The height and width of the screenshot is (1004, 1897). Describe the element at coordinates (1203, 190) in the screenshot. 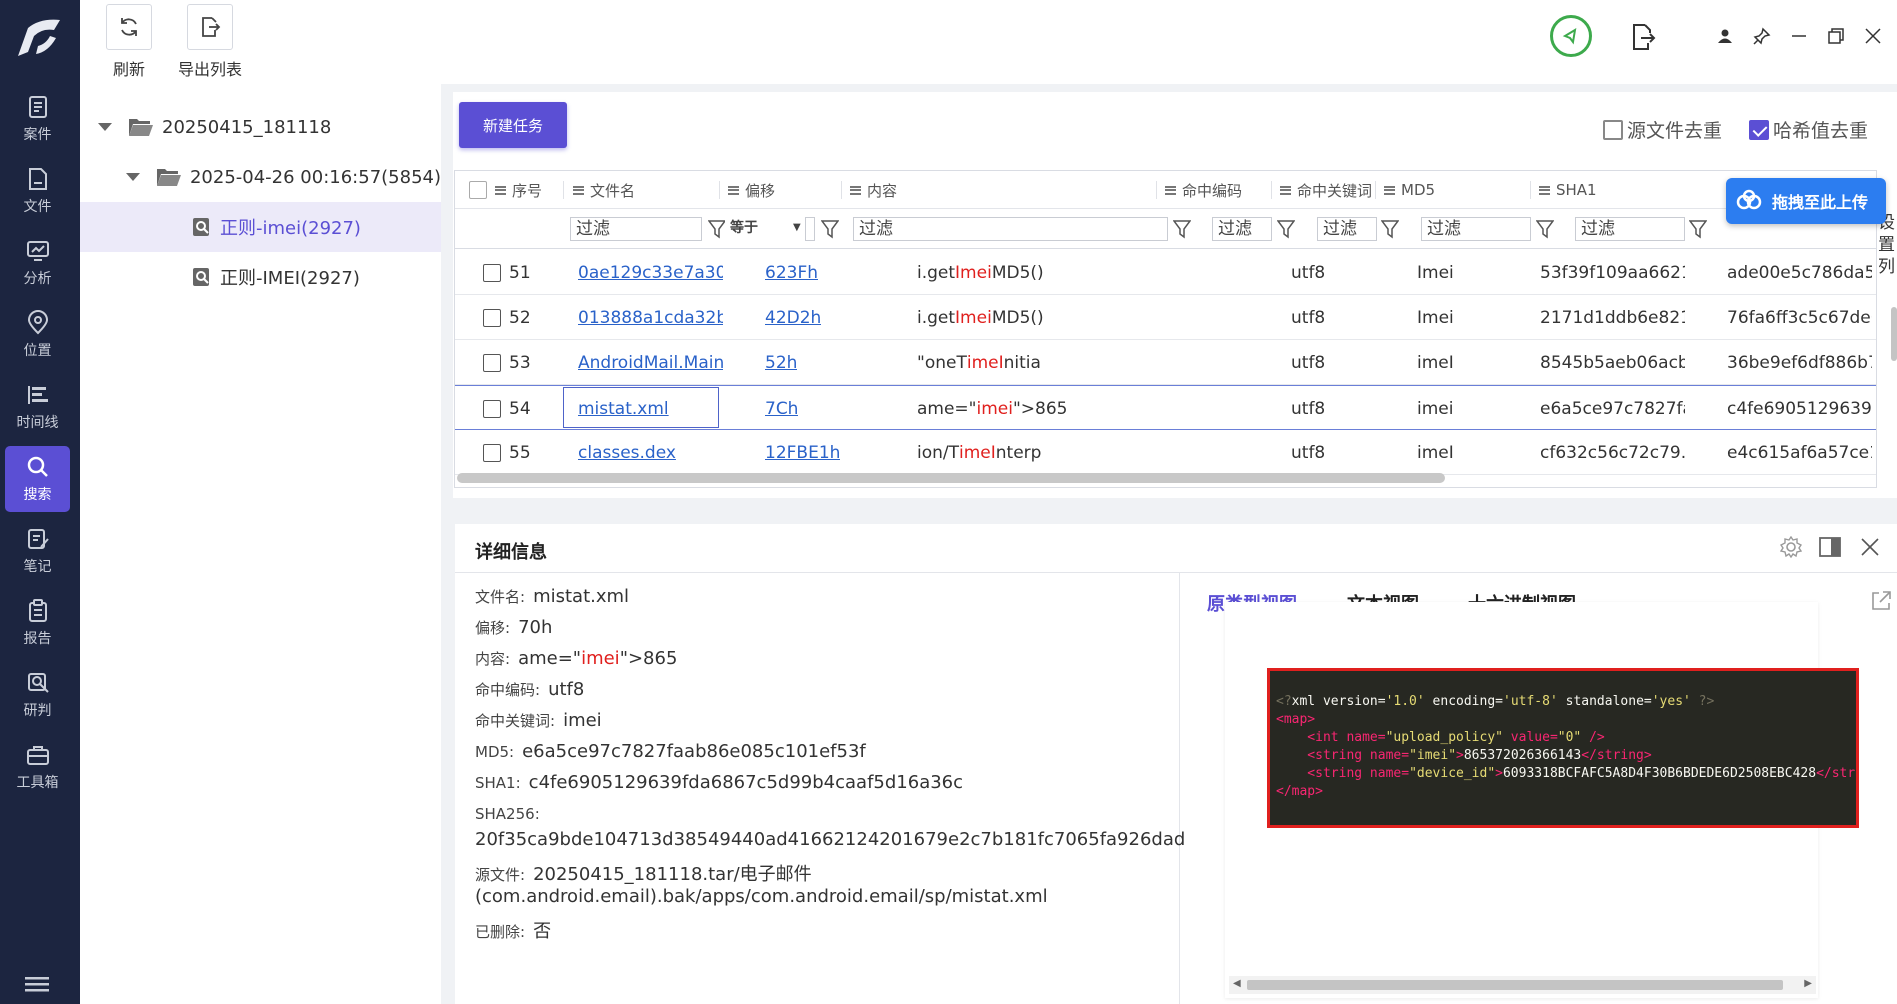

I see `col-header-encoding: 命中编码` at that location.